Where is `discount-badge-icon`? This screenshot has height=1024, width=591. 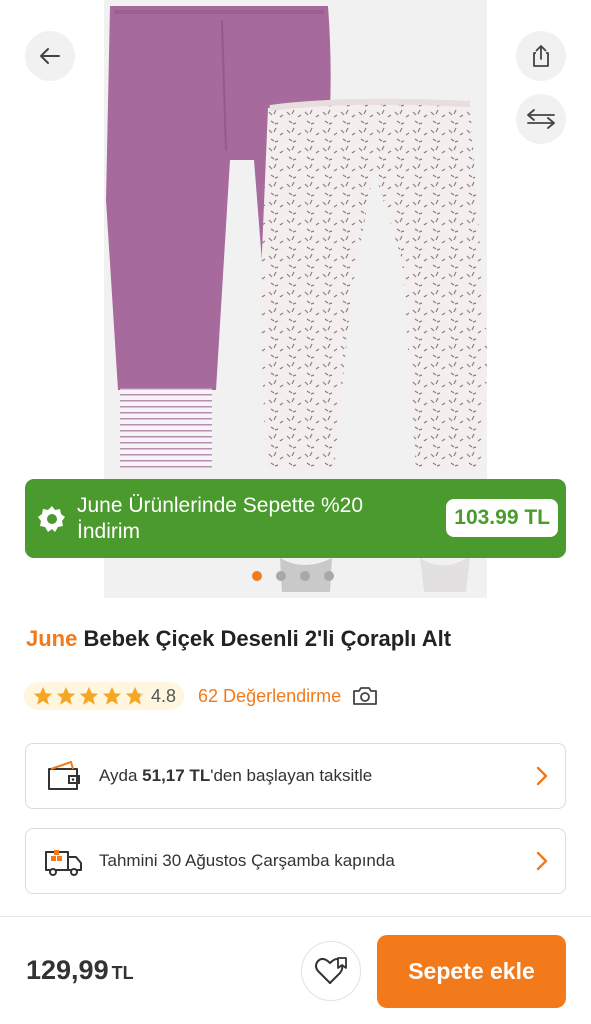 discount-badge-icon is located at coordinates (52, 519).